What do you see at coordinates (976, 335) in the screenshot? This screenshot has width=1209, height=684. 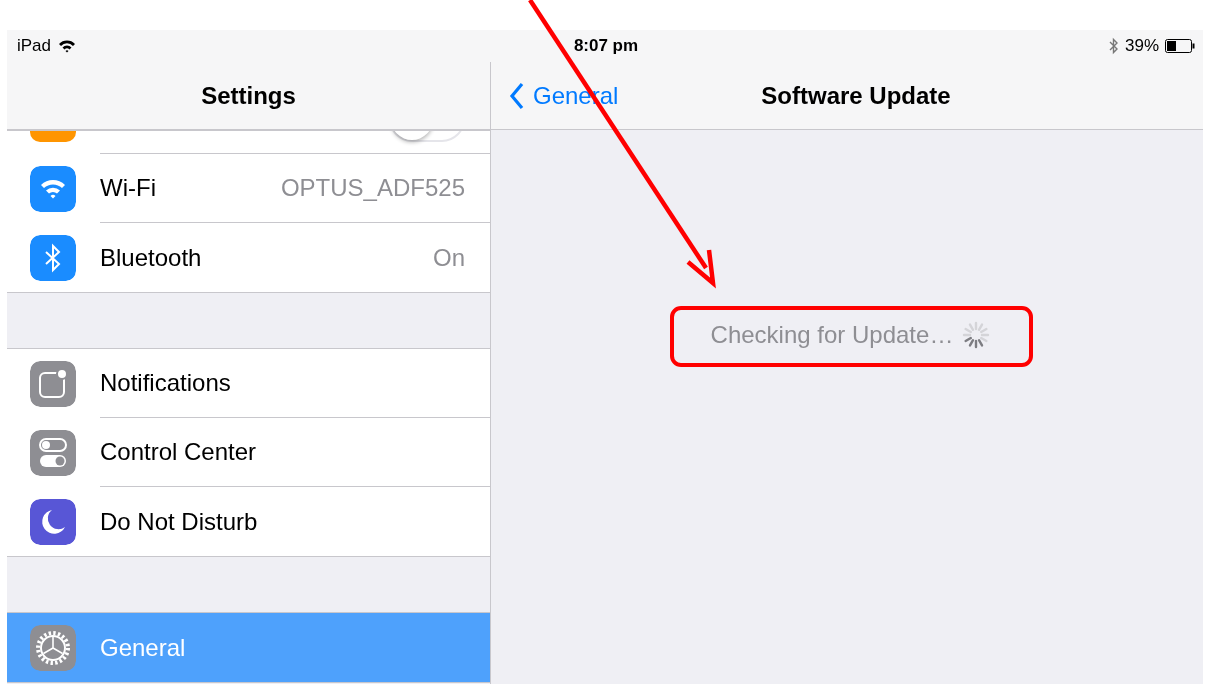 I see `spinner-icon` at bounding box center [976, 335].